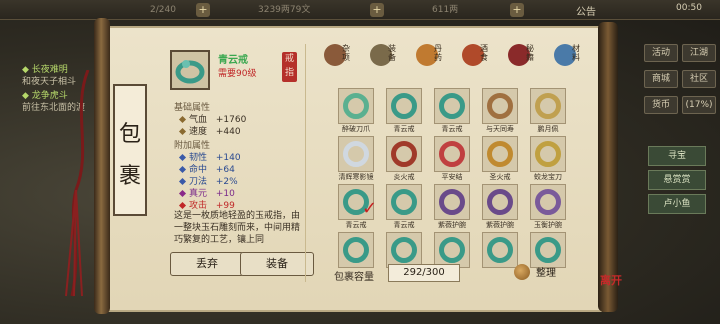  What do you see at coordinates (163, 10) in the screenshot?
I see `stamina-counter: 2/240` at bounding box center [163, 10].